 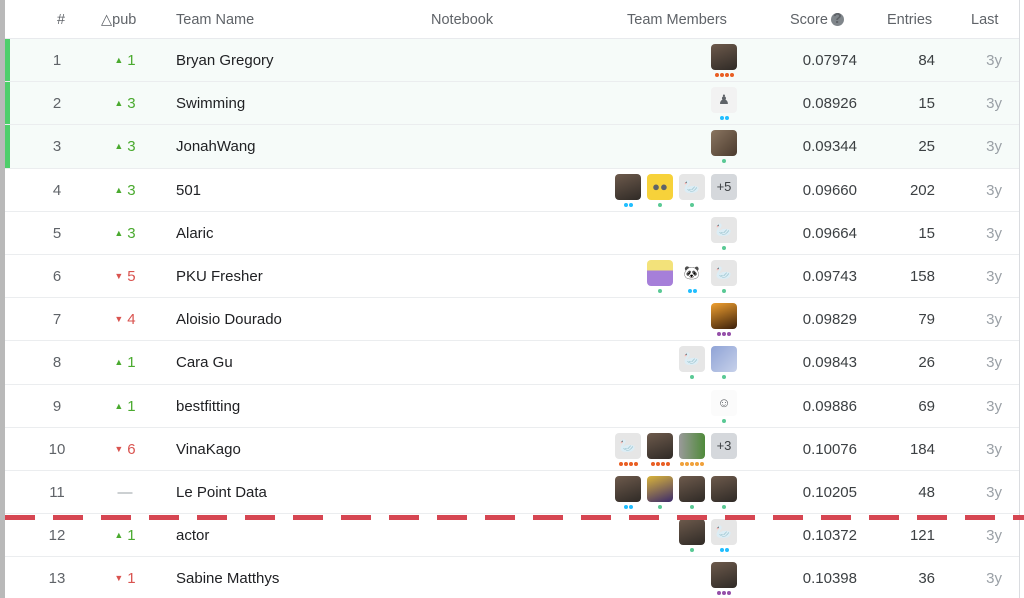 What do you see at coordinates (660, 488) in the screenshot?
I see `group-photo-avatar-icon` at bounding box center [660, 488].